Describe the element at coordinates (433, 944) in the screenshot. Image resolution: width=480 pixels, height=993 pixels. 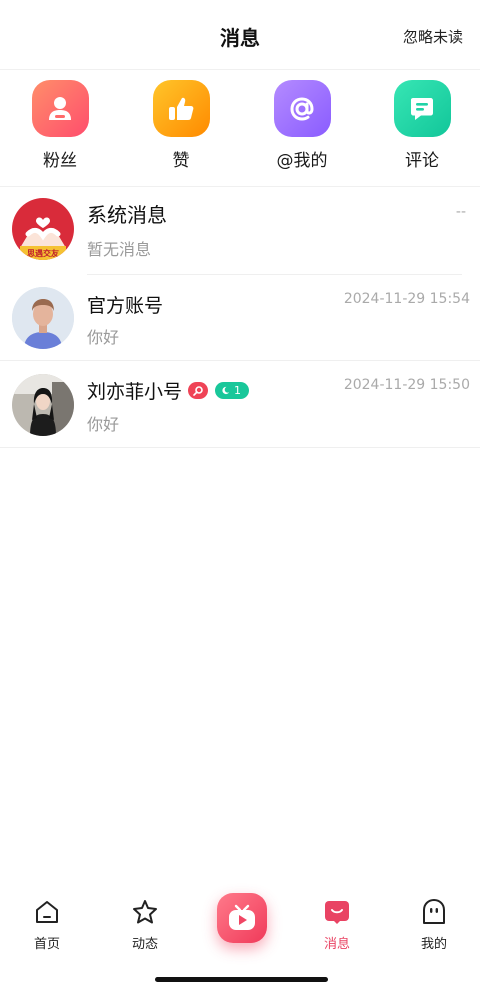
I see `tab-label: 我的` at that location.